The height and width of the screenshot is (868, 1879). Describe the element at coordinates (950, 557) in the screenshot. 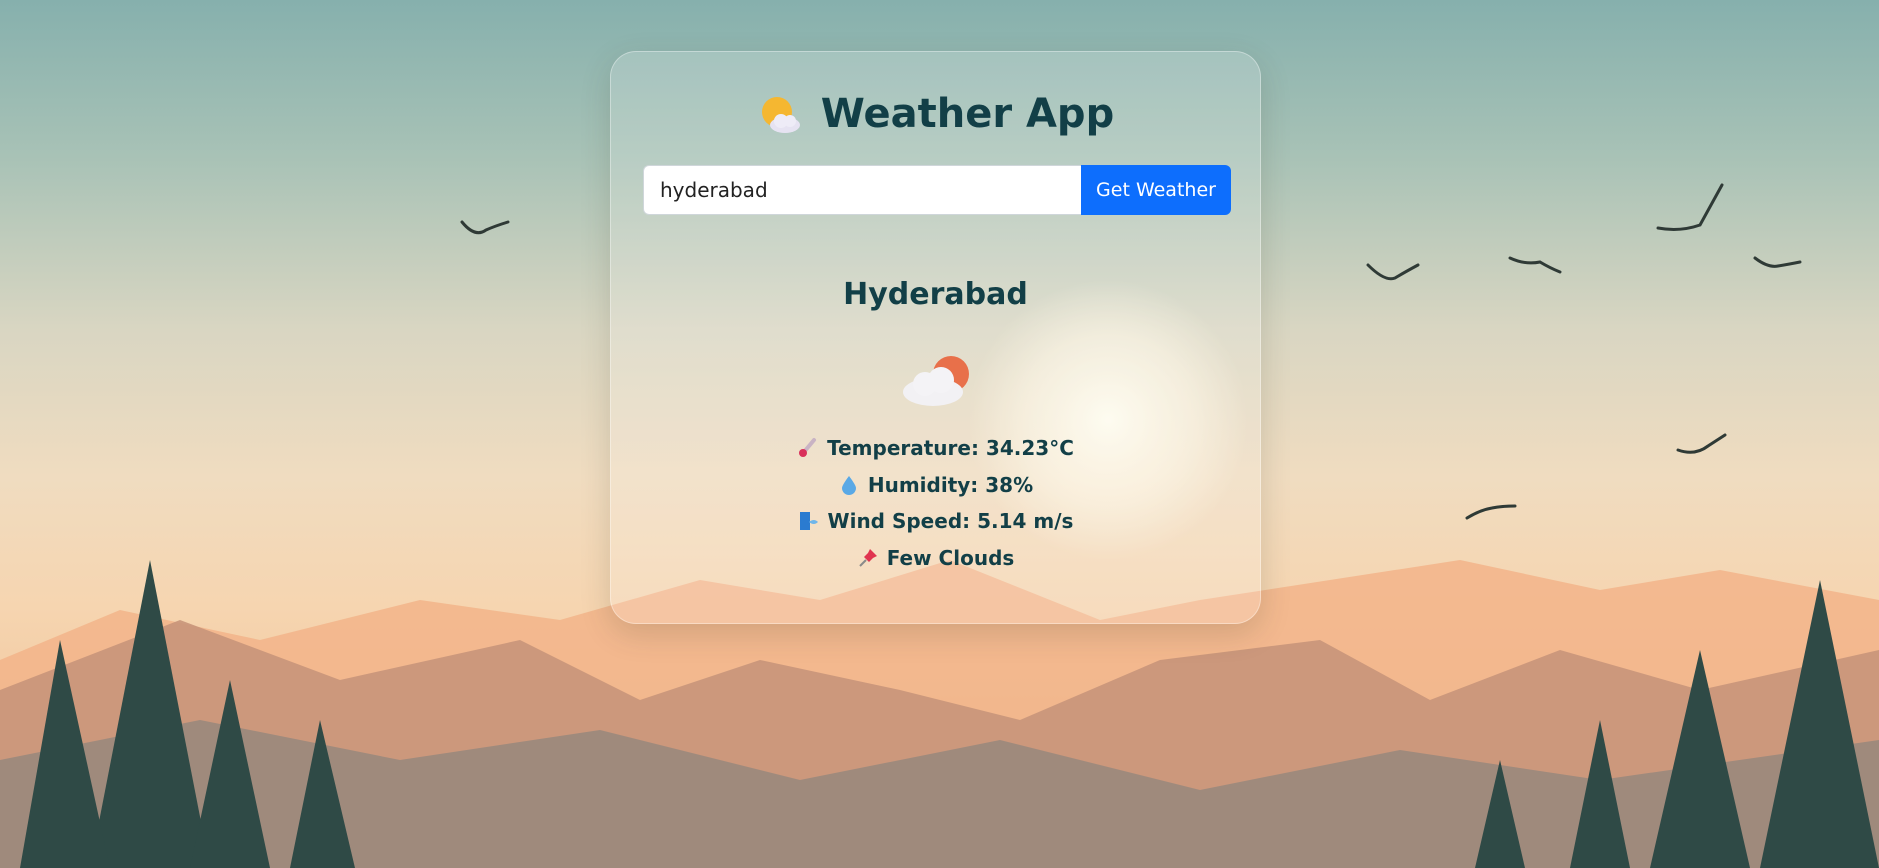

I see `description-text: Few Clouds` at that location.